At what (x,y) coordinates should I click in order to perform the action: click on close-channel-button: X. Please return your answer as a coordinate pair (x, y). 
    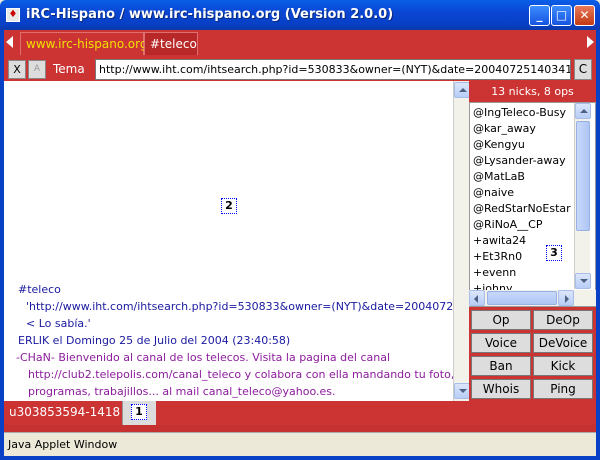
    Looking at the image, I should click on (17, 69).